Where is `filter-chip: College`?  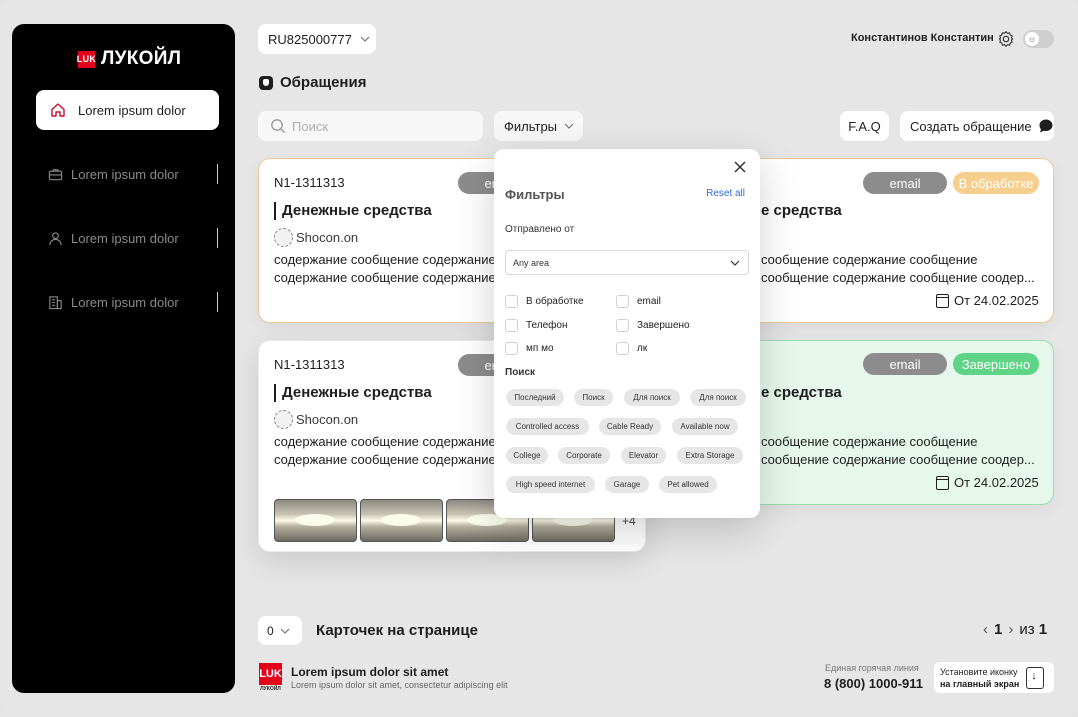 filter-chip: College is located at coordinates (527, 455).